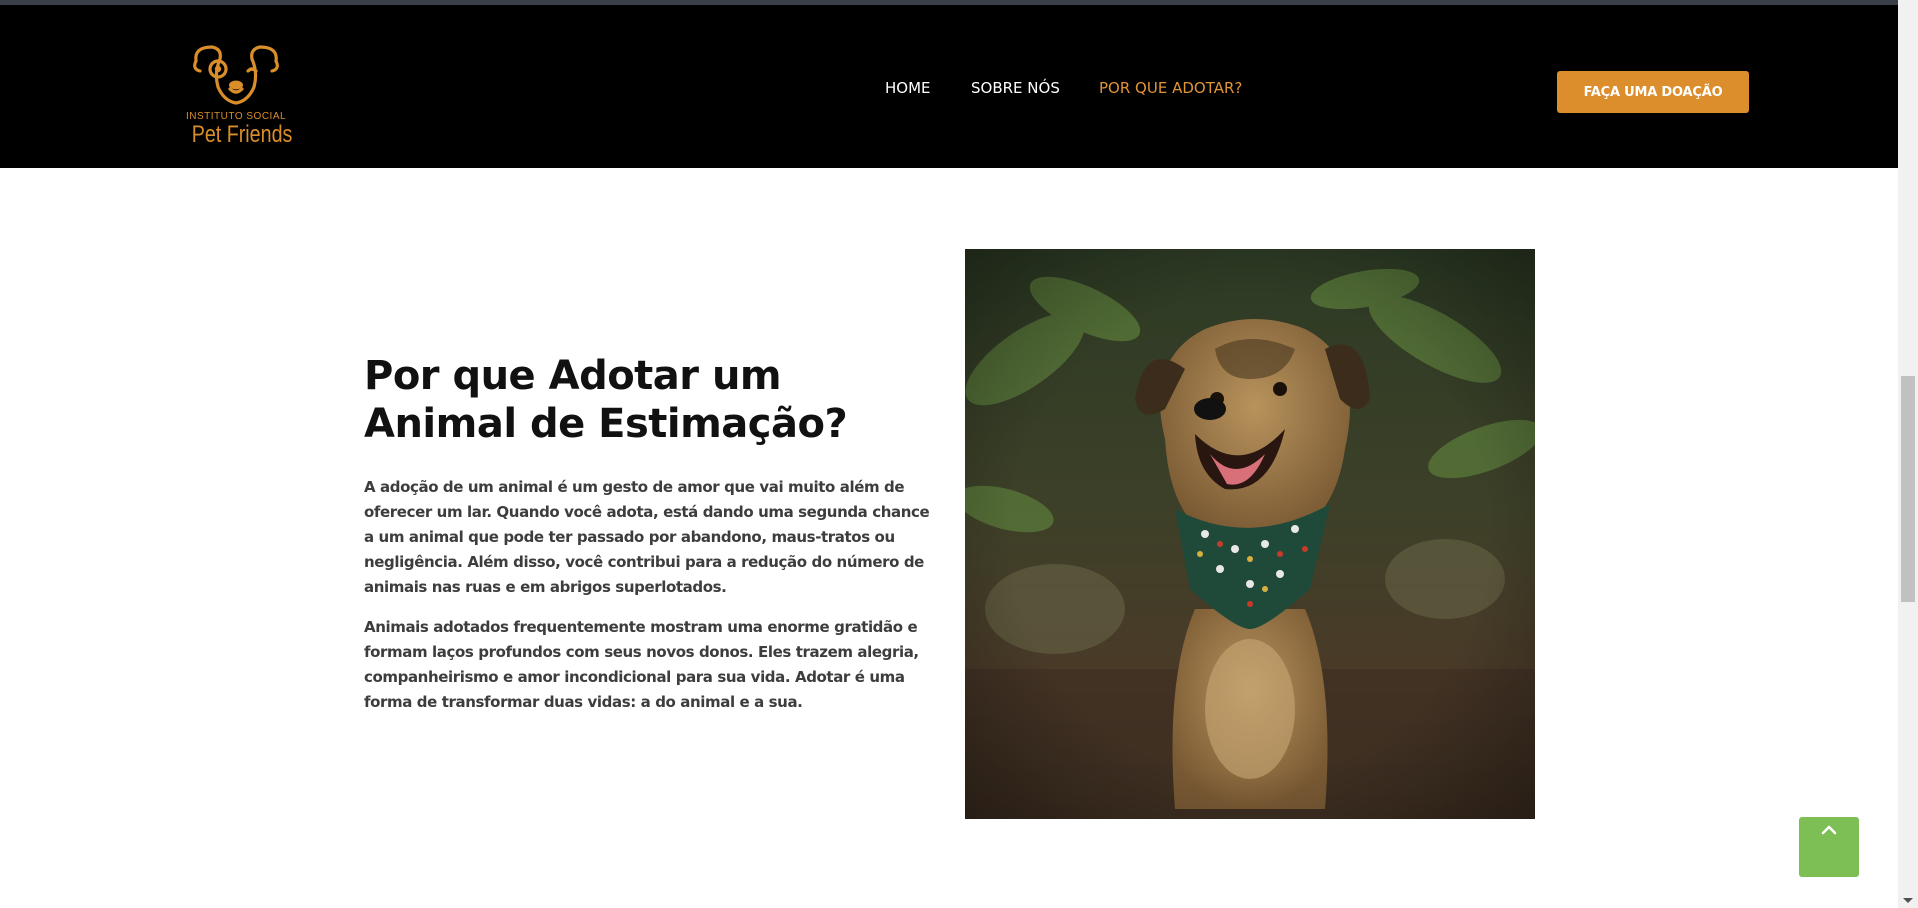 The height and width of the screenshot is (908, 1918). Describe the element at coordinates (1170, 88) in the screenshot. I see `nav-por-que-adotar: POR QUE ADOTAR?` at that location.